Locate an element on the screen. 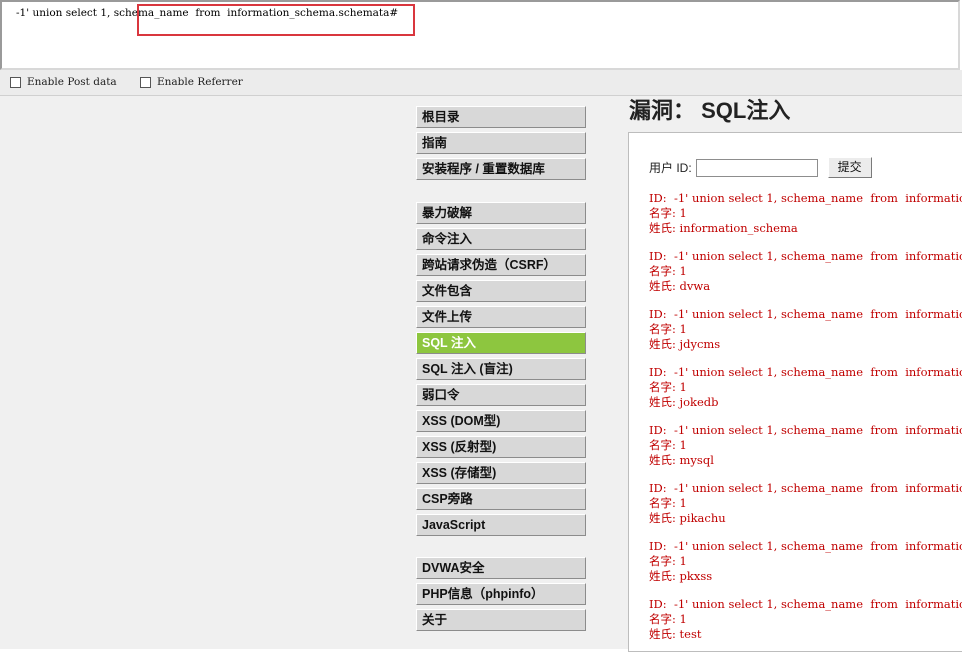 The image size is (962, 655). user-id-form: 用户 ID: 提交 is located at coordinates (760, 167).